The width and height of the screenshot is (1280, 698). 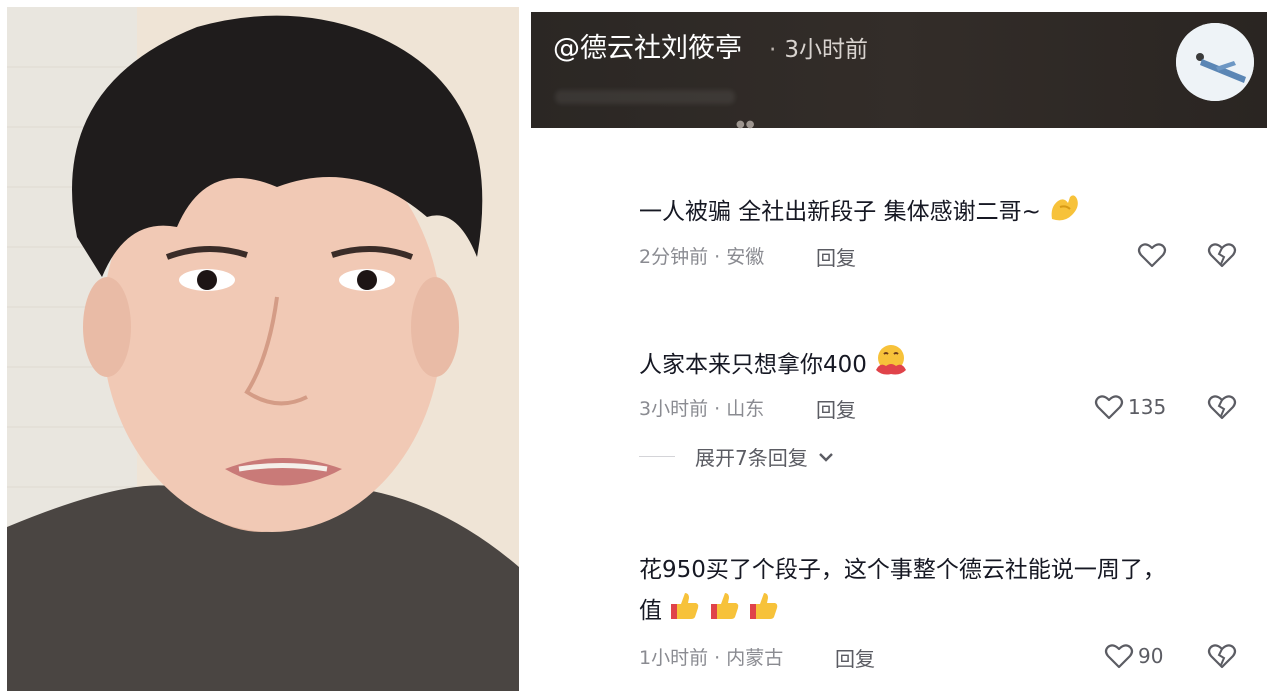 What do you see at coordinates (825, 457) in the screenshot?
I see `chevron-down-icon` at bounding box center [825, 457].